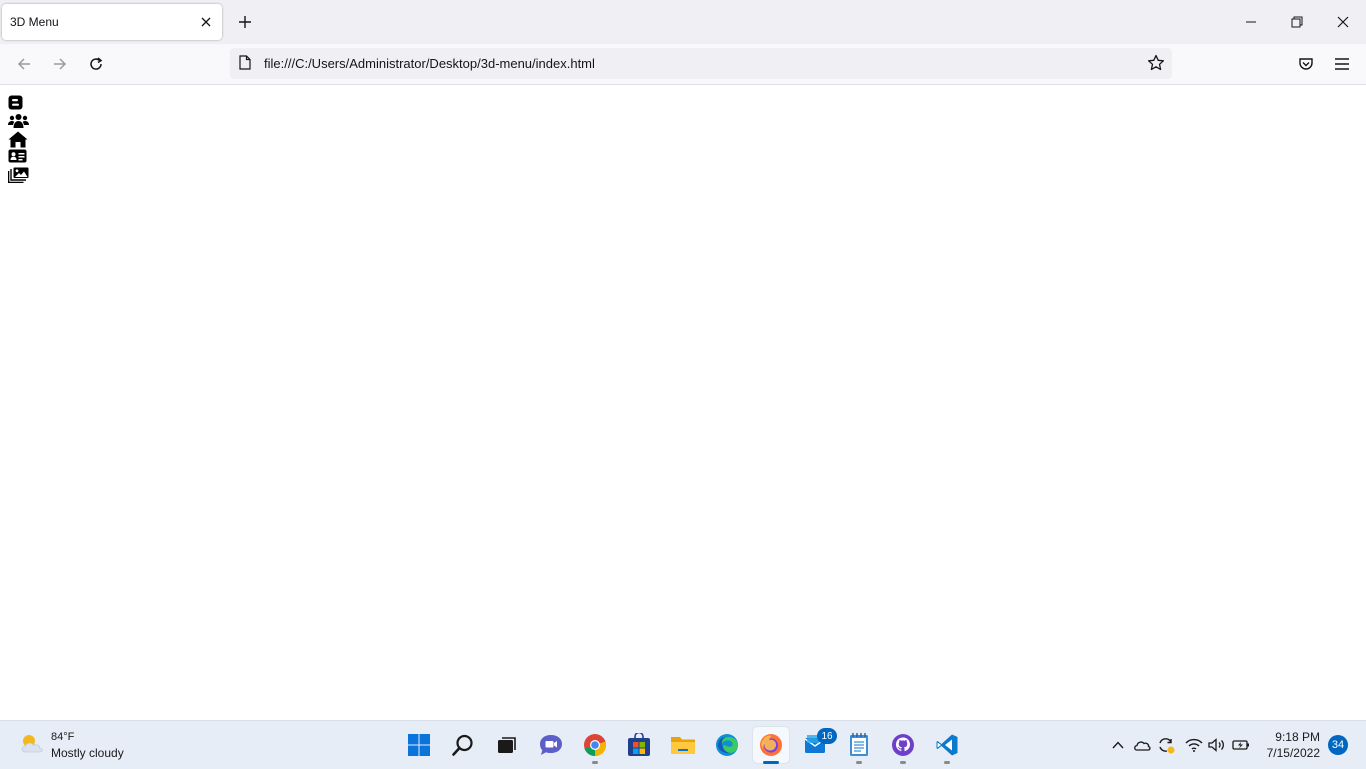 The height and width of the screenshot is (769, 1366). Describe the element at coordinates (1251, 22) in the screenshot. I see `minimize-window-button` at that location.